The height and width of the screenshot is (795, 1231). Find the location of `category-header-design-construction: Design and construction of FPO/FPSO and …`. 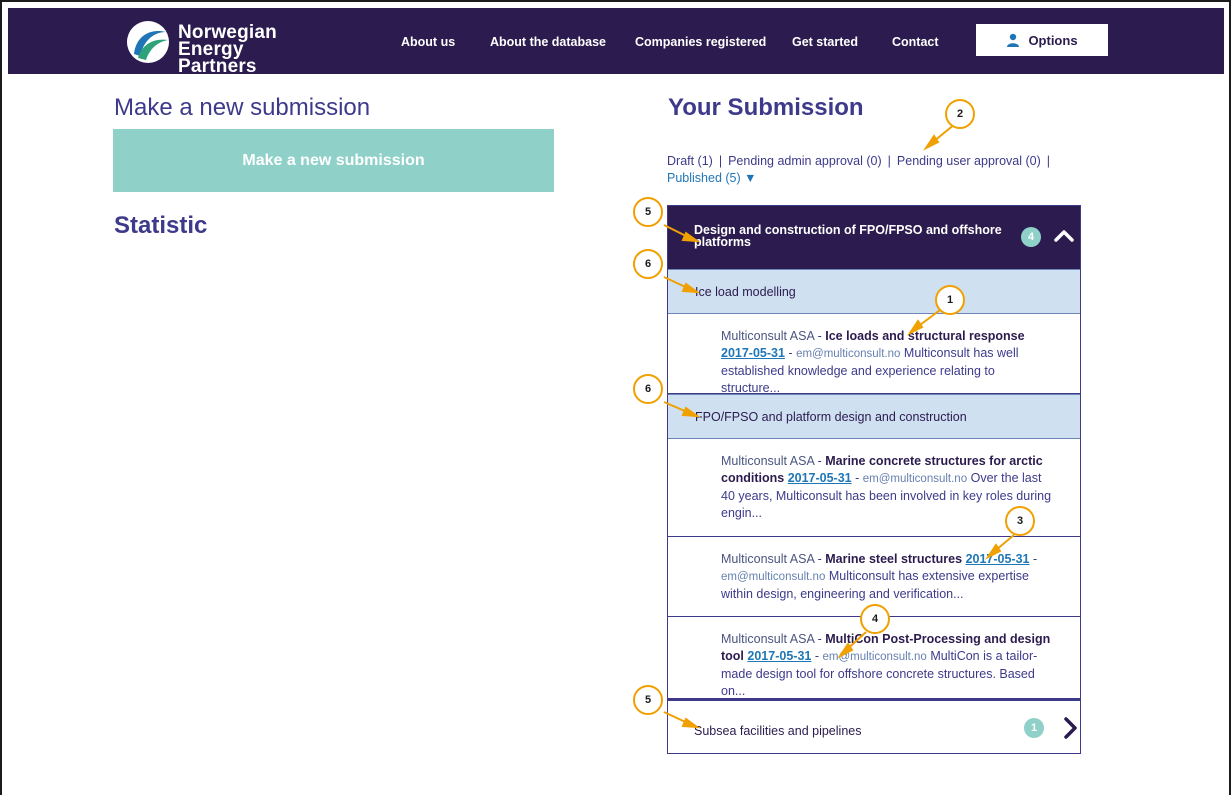

category-header-design-construction: Design and construction of FPO/FPSO and … is located at coordinates (874, 237).